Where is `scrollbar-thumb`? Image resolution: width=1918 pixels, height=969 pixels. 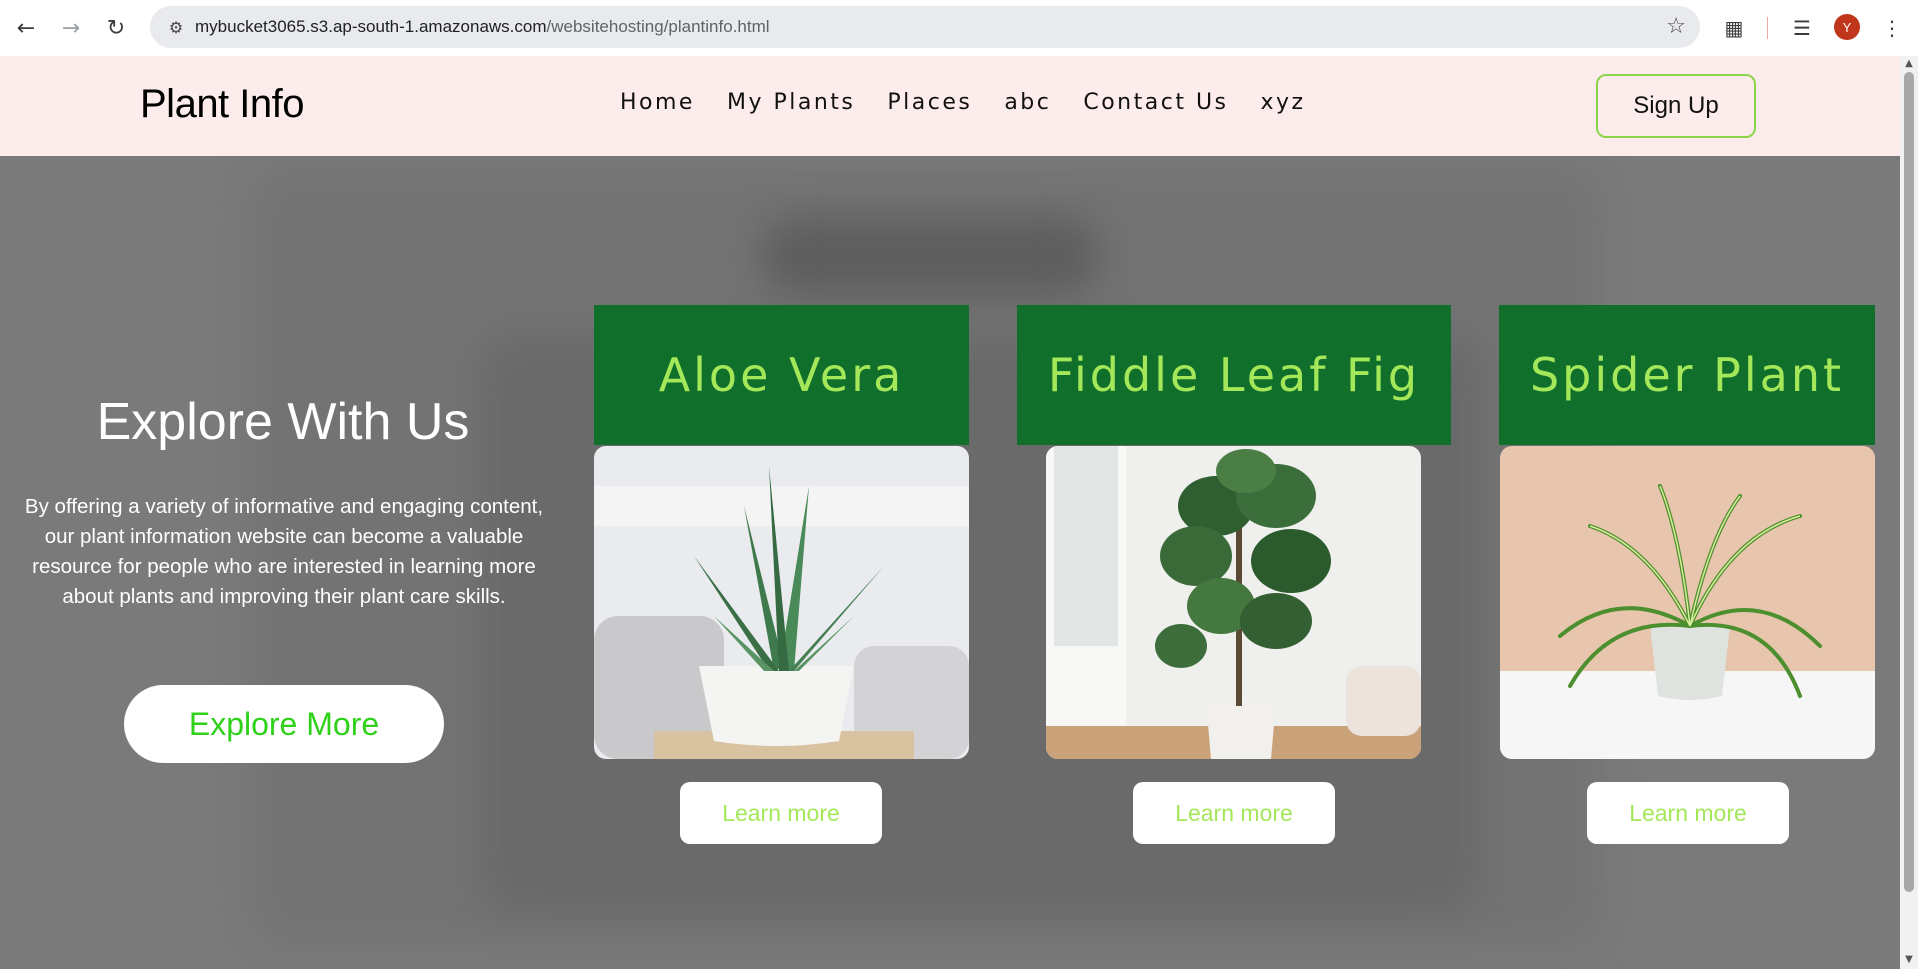 scrollbar-thumb is located at coordinates (1909, 482).